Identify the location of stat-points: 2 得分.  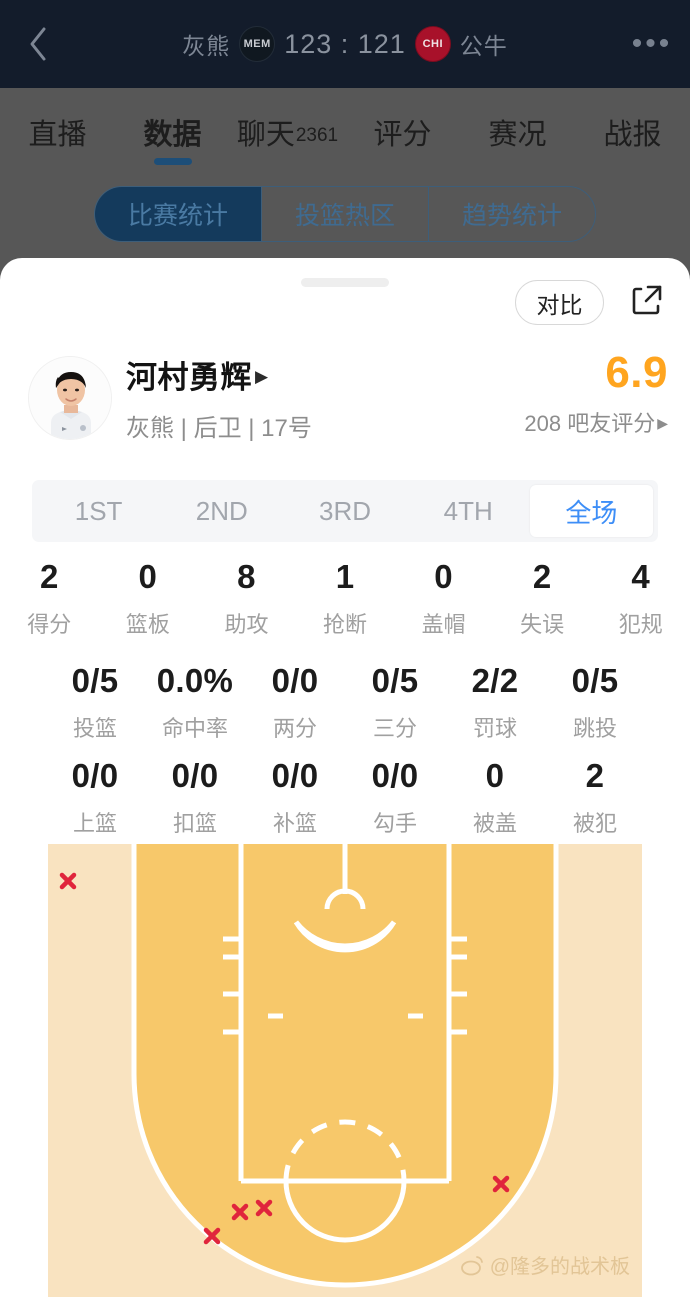
(49, 598).